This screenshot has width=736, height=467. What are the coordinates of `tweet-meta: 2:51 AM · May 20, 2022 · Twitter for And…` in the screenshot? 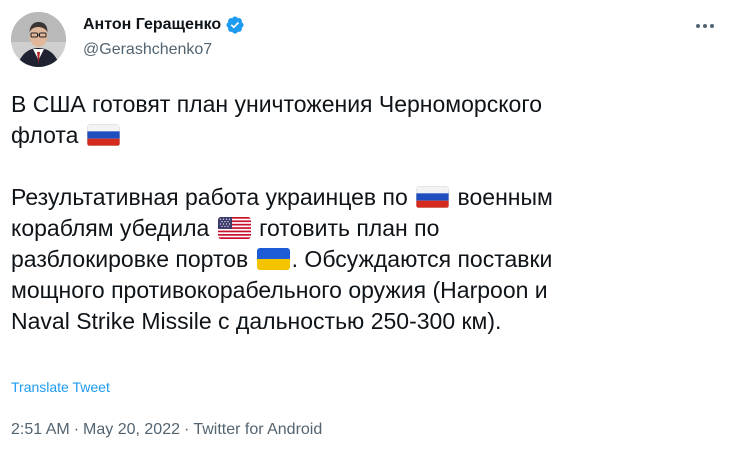 It's located at (166, 430).